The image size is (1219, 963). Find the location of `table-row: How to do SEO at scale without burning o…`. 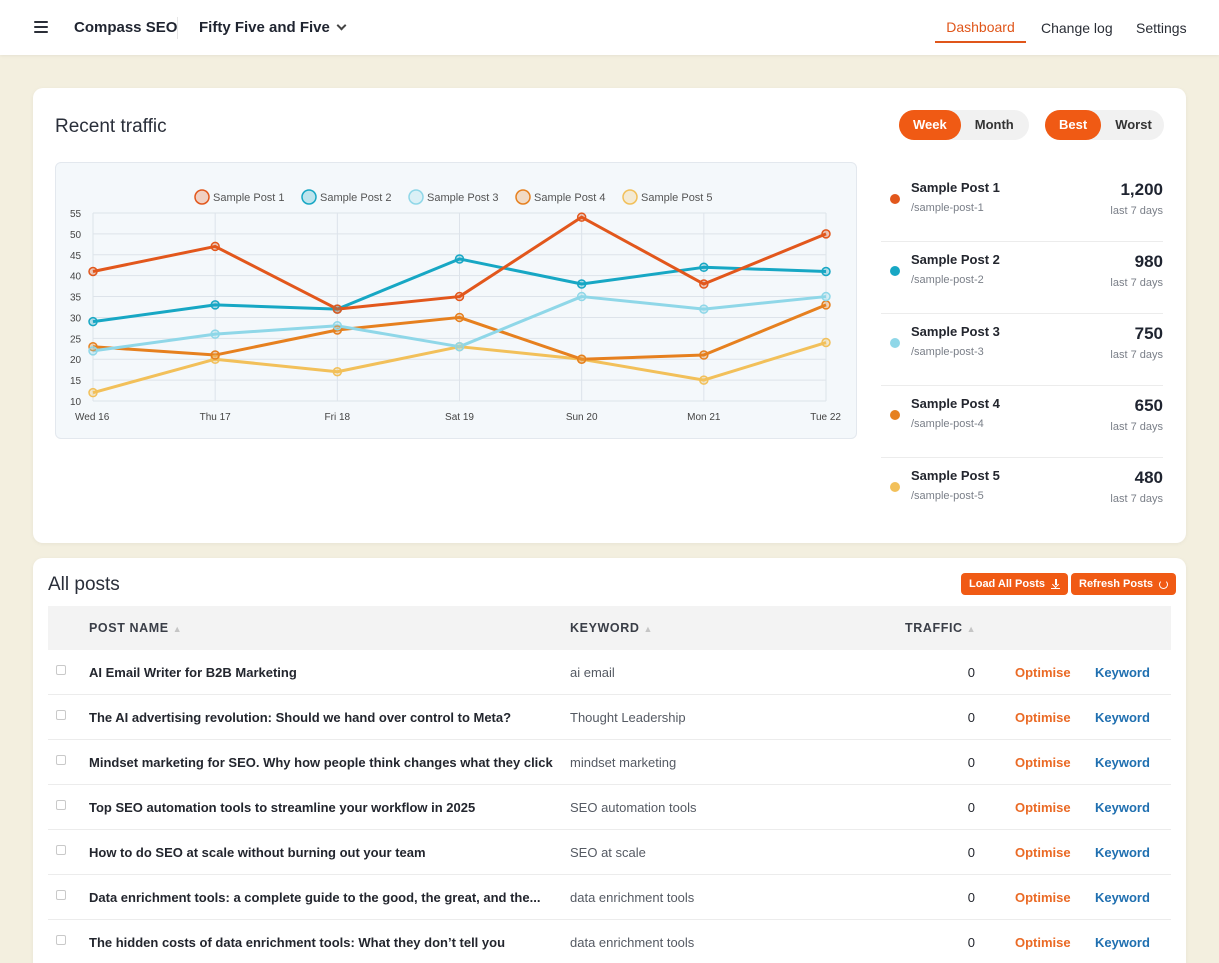

table-row: How to do SEO at scale without burning o… is located at coordinates (609, 852).